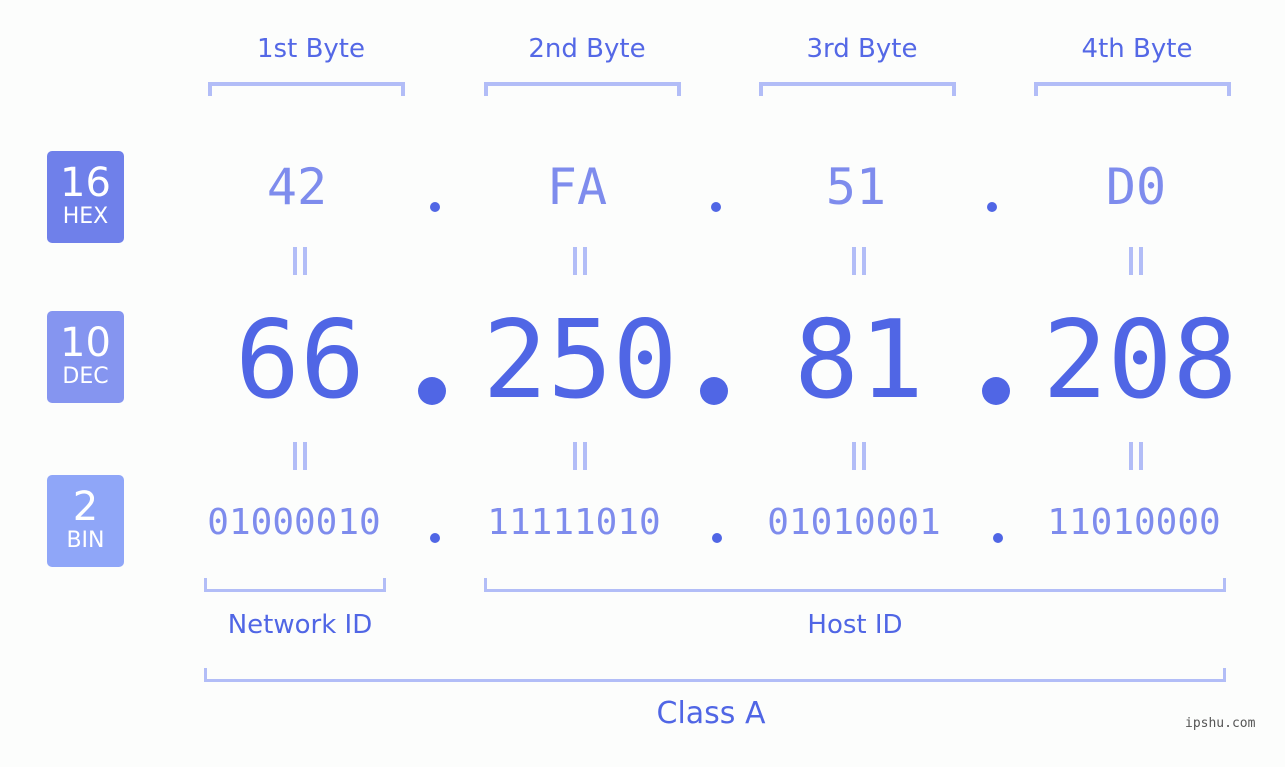 This screenshot has width=1285, height=767. What do you see at coordinates (85, 507) in the screenshot?
I see `bin-base-number: 2` at bounding box center [85, 507].